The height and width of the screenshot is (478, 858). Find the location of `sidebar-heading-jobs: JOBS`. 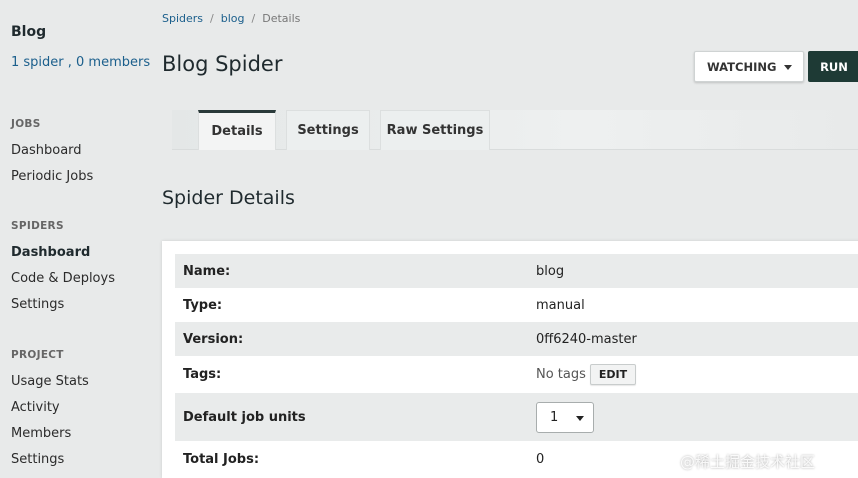

sidebar-heading-jobs: JOBS is located at coordinates (26, 124).